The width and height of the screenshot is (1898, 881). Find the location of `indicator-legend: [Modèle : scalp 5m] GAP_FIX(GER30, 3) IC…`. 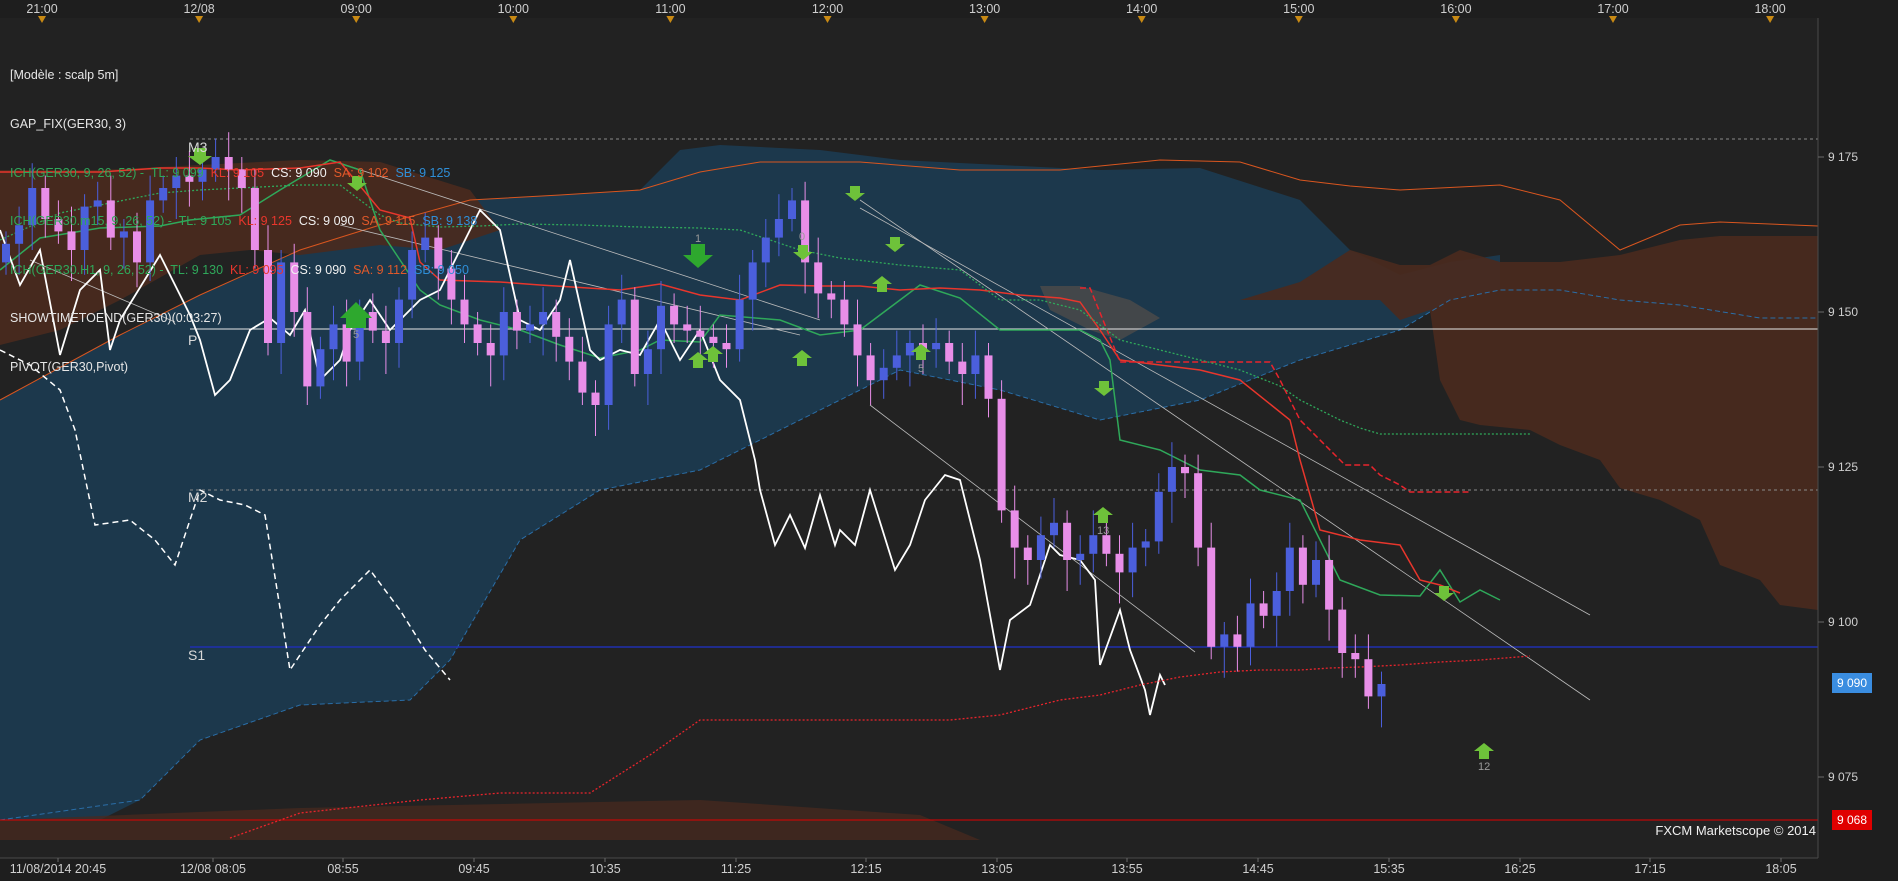

indicator-legend: [Modèle : scalp 5m] GAP_FIX(GER30, 3) IC… is located at coordinates (243, 213).